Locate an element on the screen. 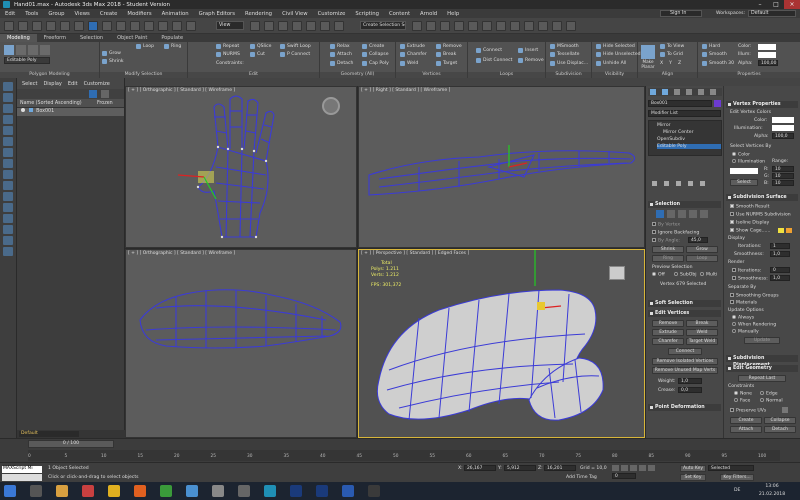 This screenshot has height=500, width=800. rotate-tool-icon is located at coordinates (8, 108).